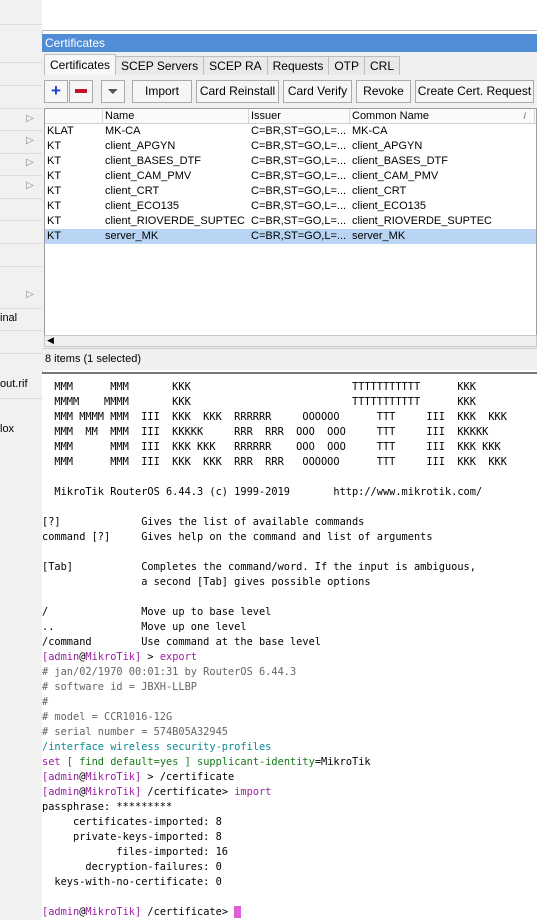 The image size is (537, 922). I want to click on tab-requests: Requests, so click(298, 65).